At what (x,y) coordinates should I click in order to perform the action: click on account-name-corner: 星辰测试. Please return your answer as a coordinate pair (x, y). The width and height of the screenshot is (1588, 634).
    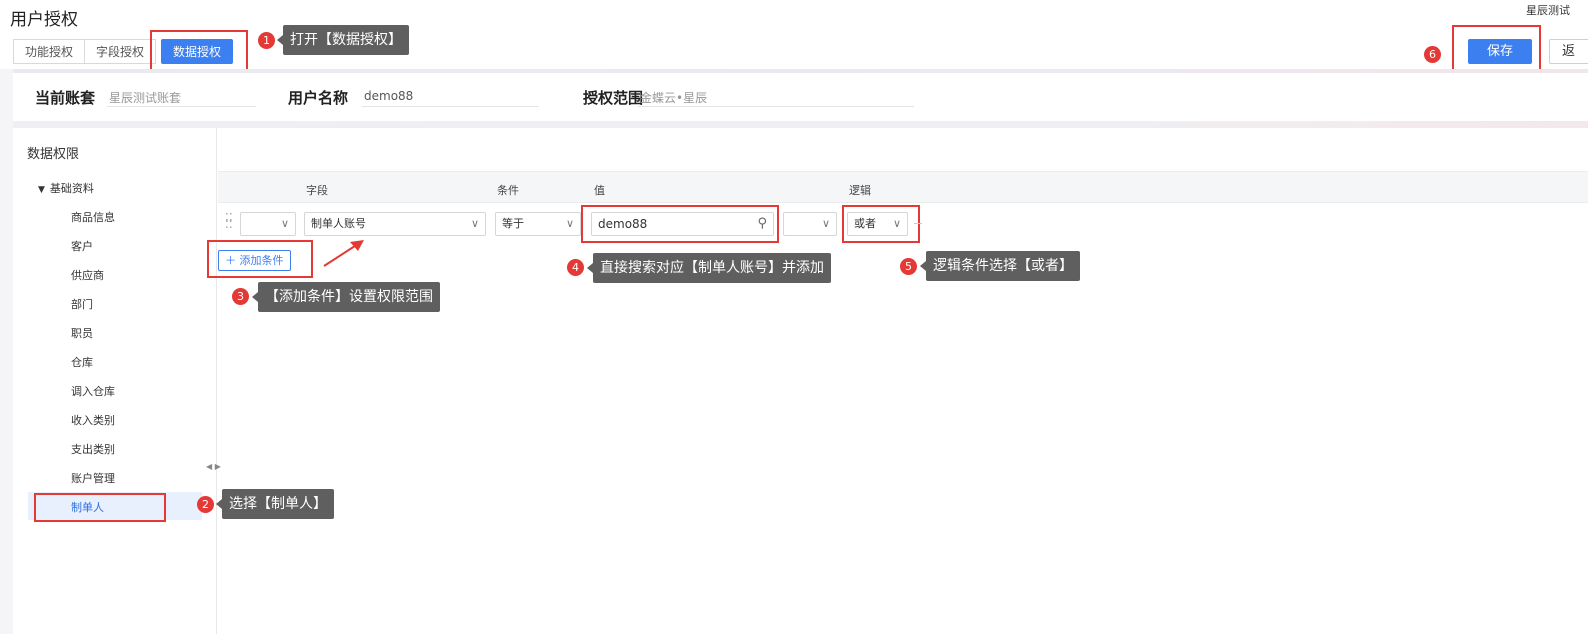
    Looking at the image, I should click on (1548, 10).